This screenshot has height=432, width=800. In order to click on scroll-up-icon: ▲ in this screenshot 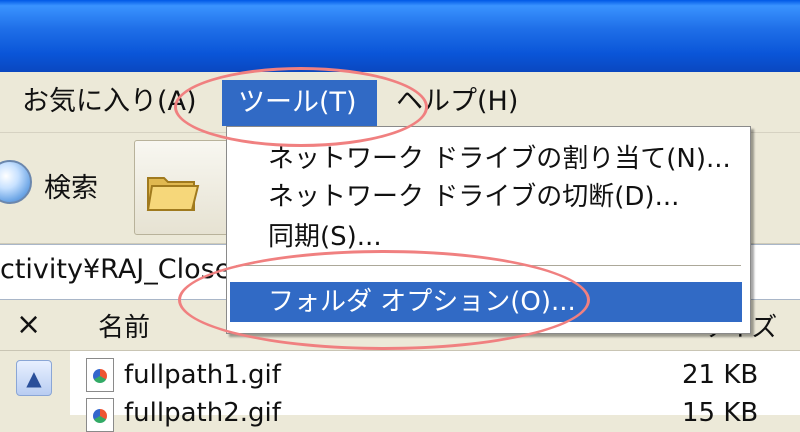, I will do `click(34, 378)`.